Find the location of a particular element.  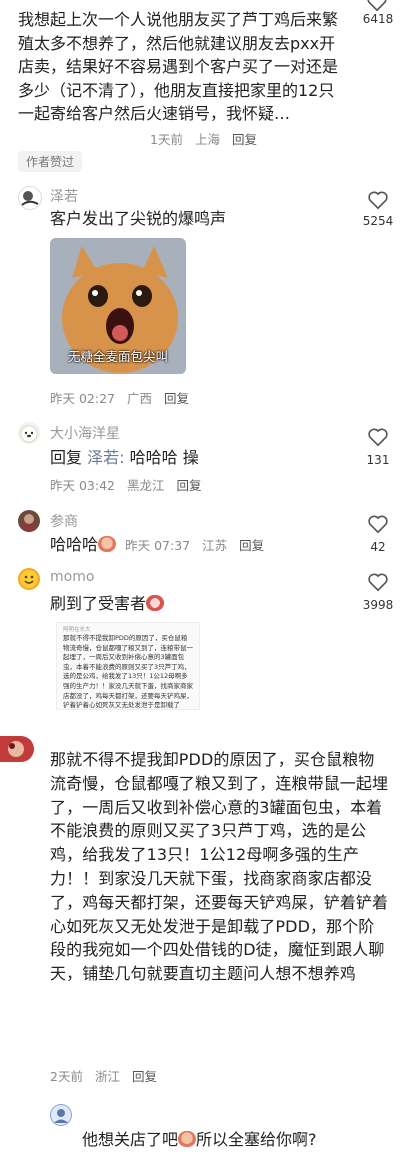

crying-face-sticker-icon is located at coordinates (155, 603).